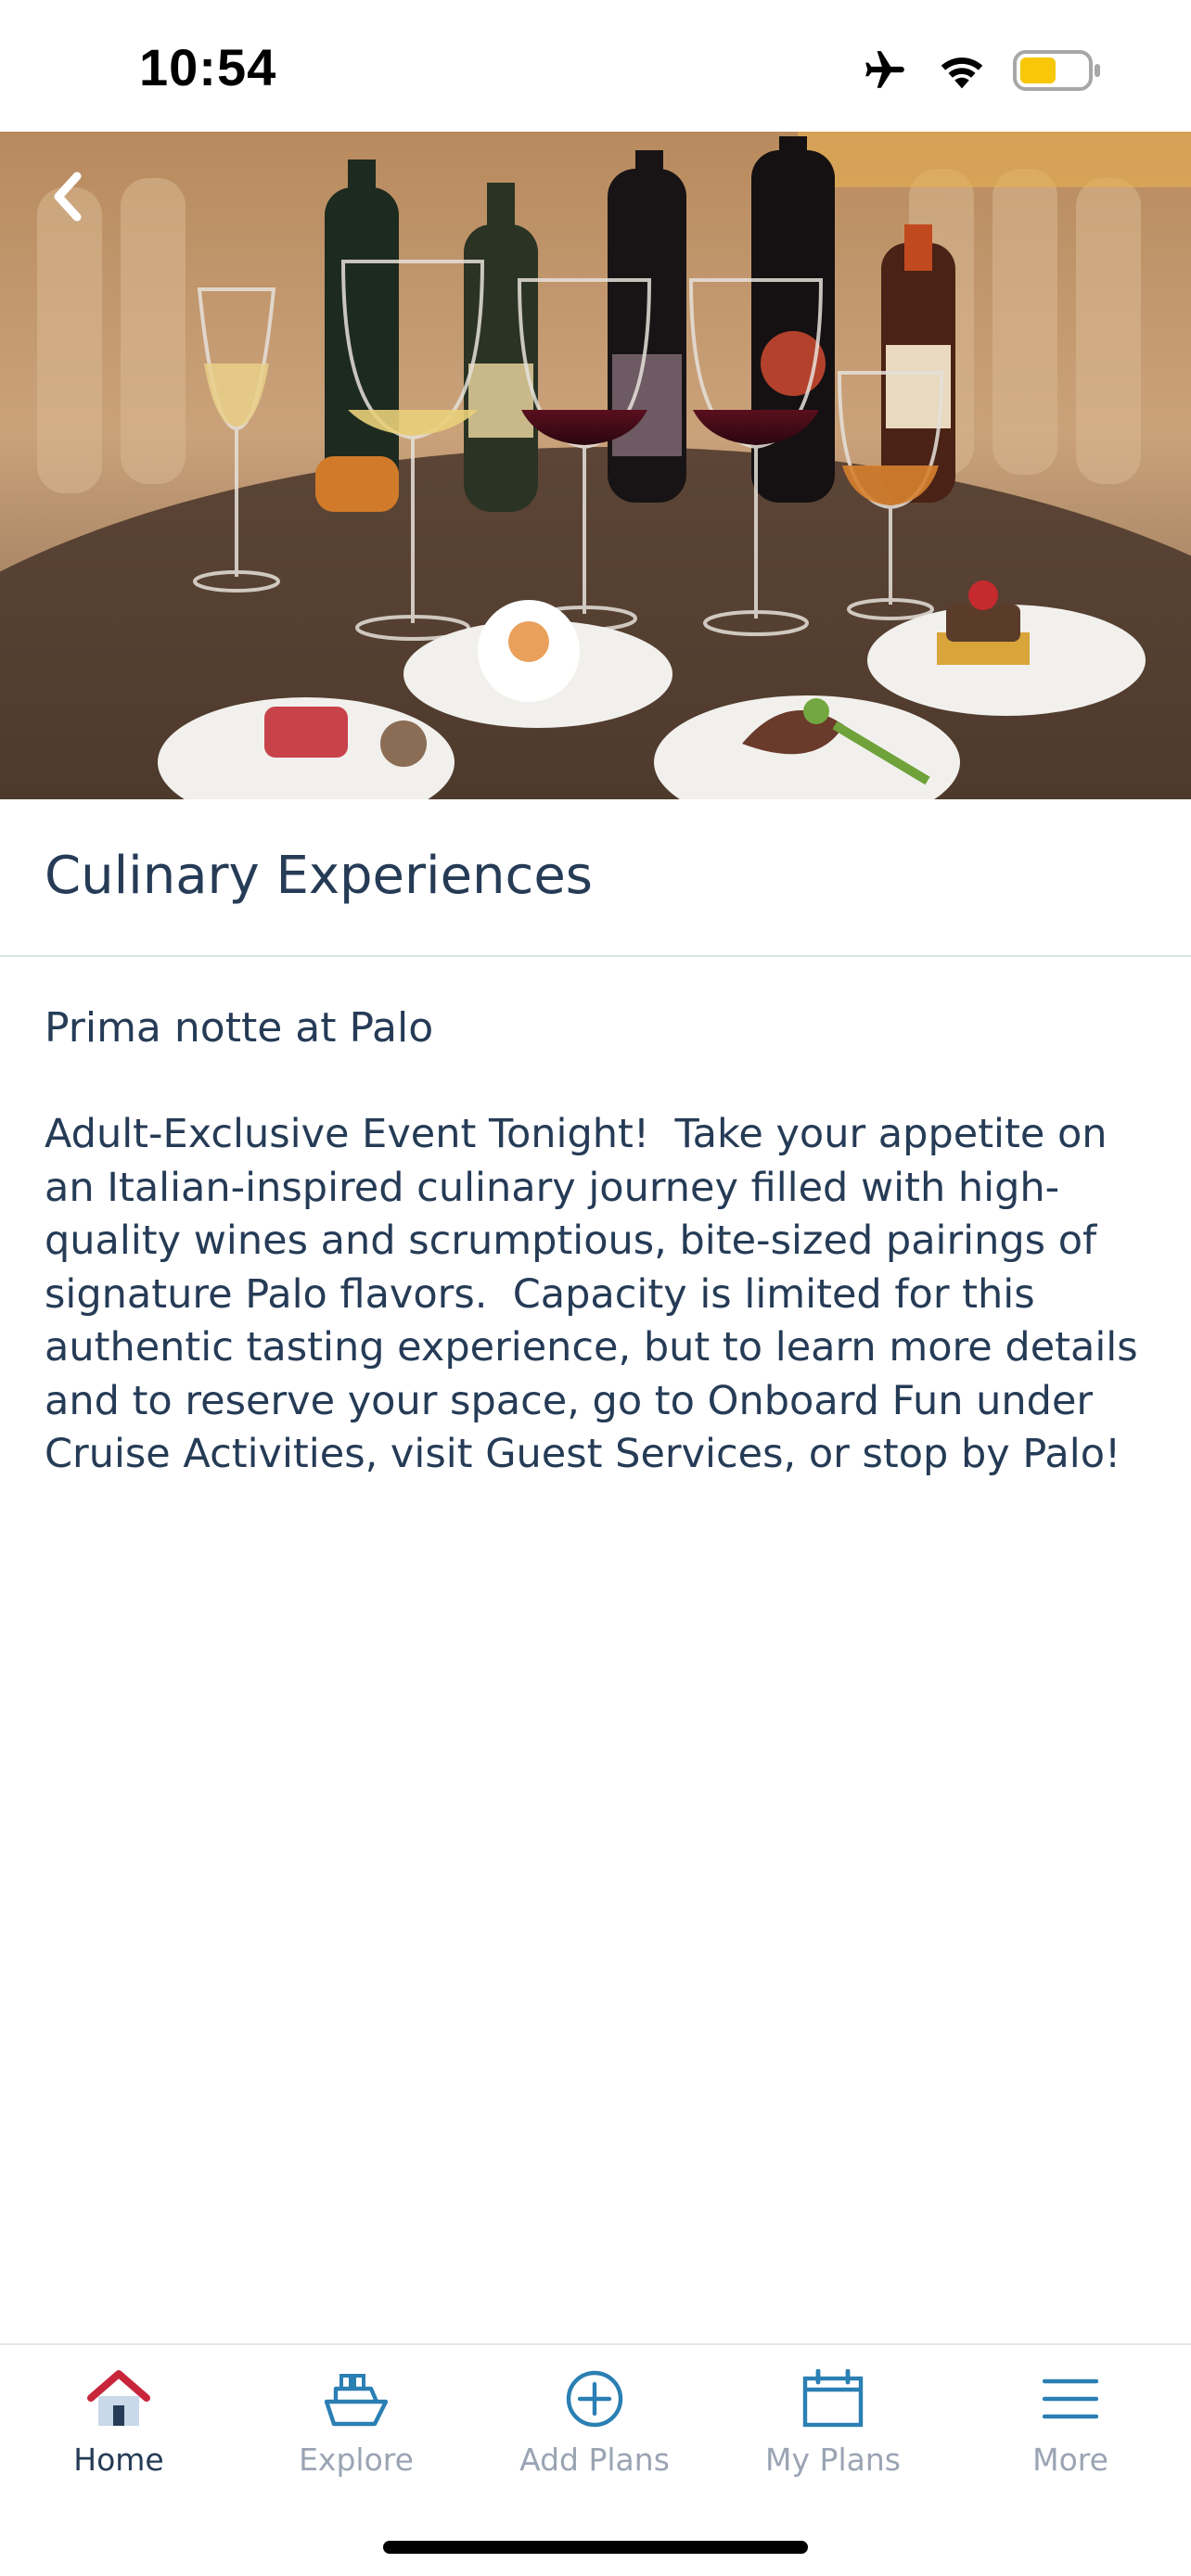  Describe the element at coordinates (356, 2399) in the screenshot. I see `ship-icon` at that location.